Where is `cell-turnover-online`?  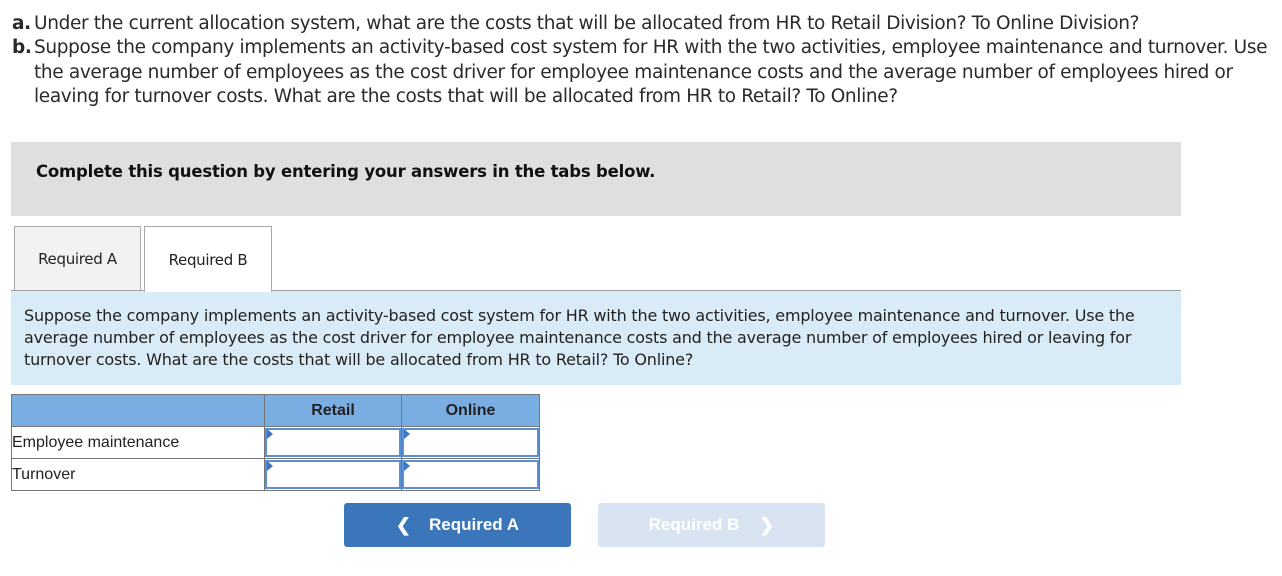 cell-turnover-online is located at coordinates (470, 474).